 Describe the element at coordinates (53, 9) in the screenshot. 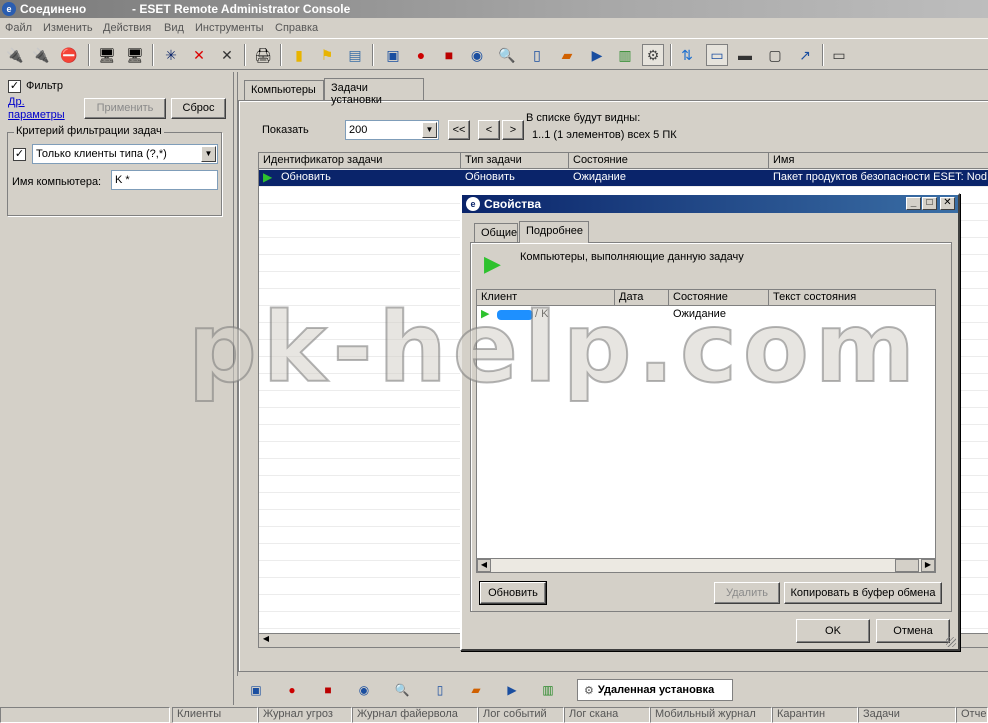

I see `connection-status: Соединено` at that location.